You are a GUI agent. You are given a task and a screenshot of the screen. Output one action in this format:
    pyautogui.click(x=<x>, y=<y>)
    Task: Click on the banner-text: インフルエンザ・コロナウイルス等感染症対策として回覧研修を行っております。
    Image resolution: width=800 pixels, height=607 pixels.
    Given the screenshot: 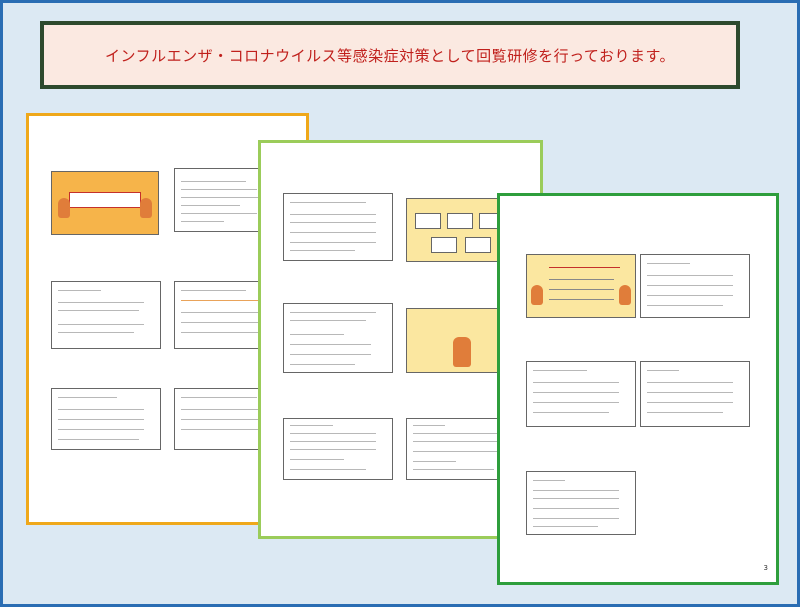 What is the action you would take?
    pyautogui.click(x=390, y=55)
    